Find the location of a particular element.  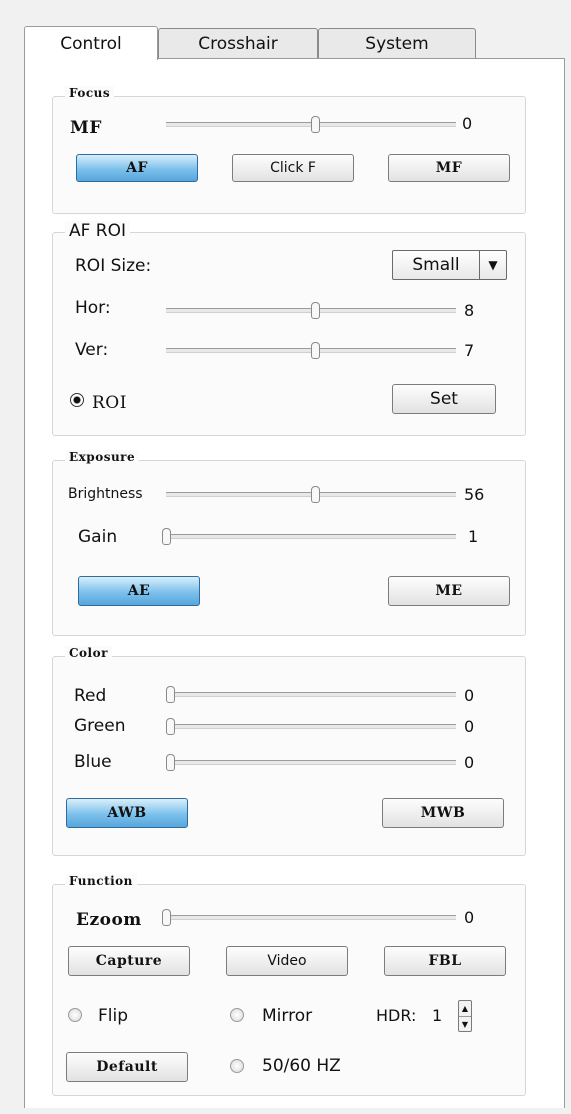

mirror-radio is located at coordinates (237, 1015).